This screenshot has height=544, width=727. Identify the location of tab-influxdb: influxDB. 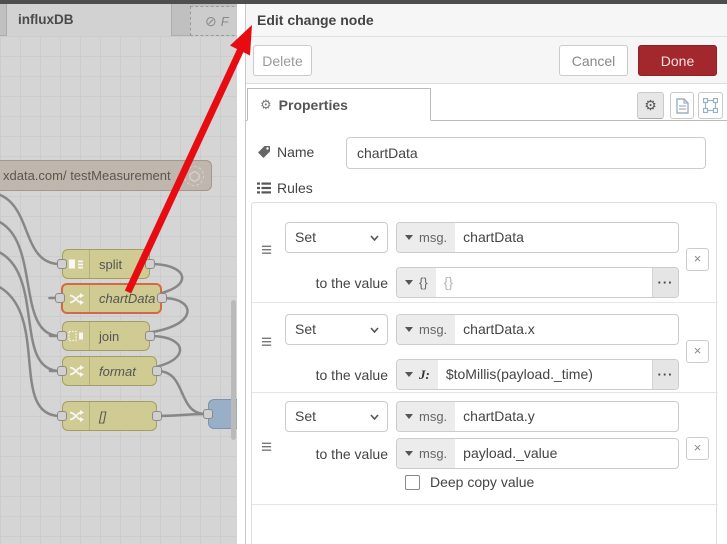
(89, 20).